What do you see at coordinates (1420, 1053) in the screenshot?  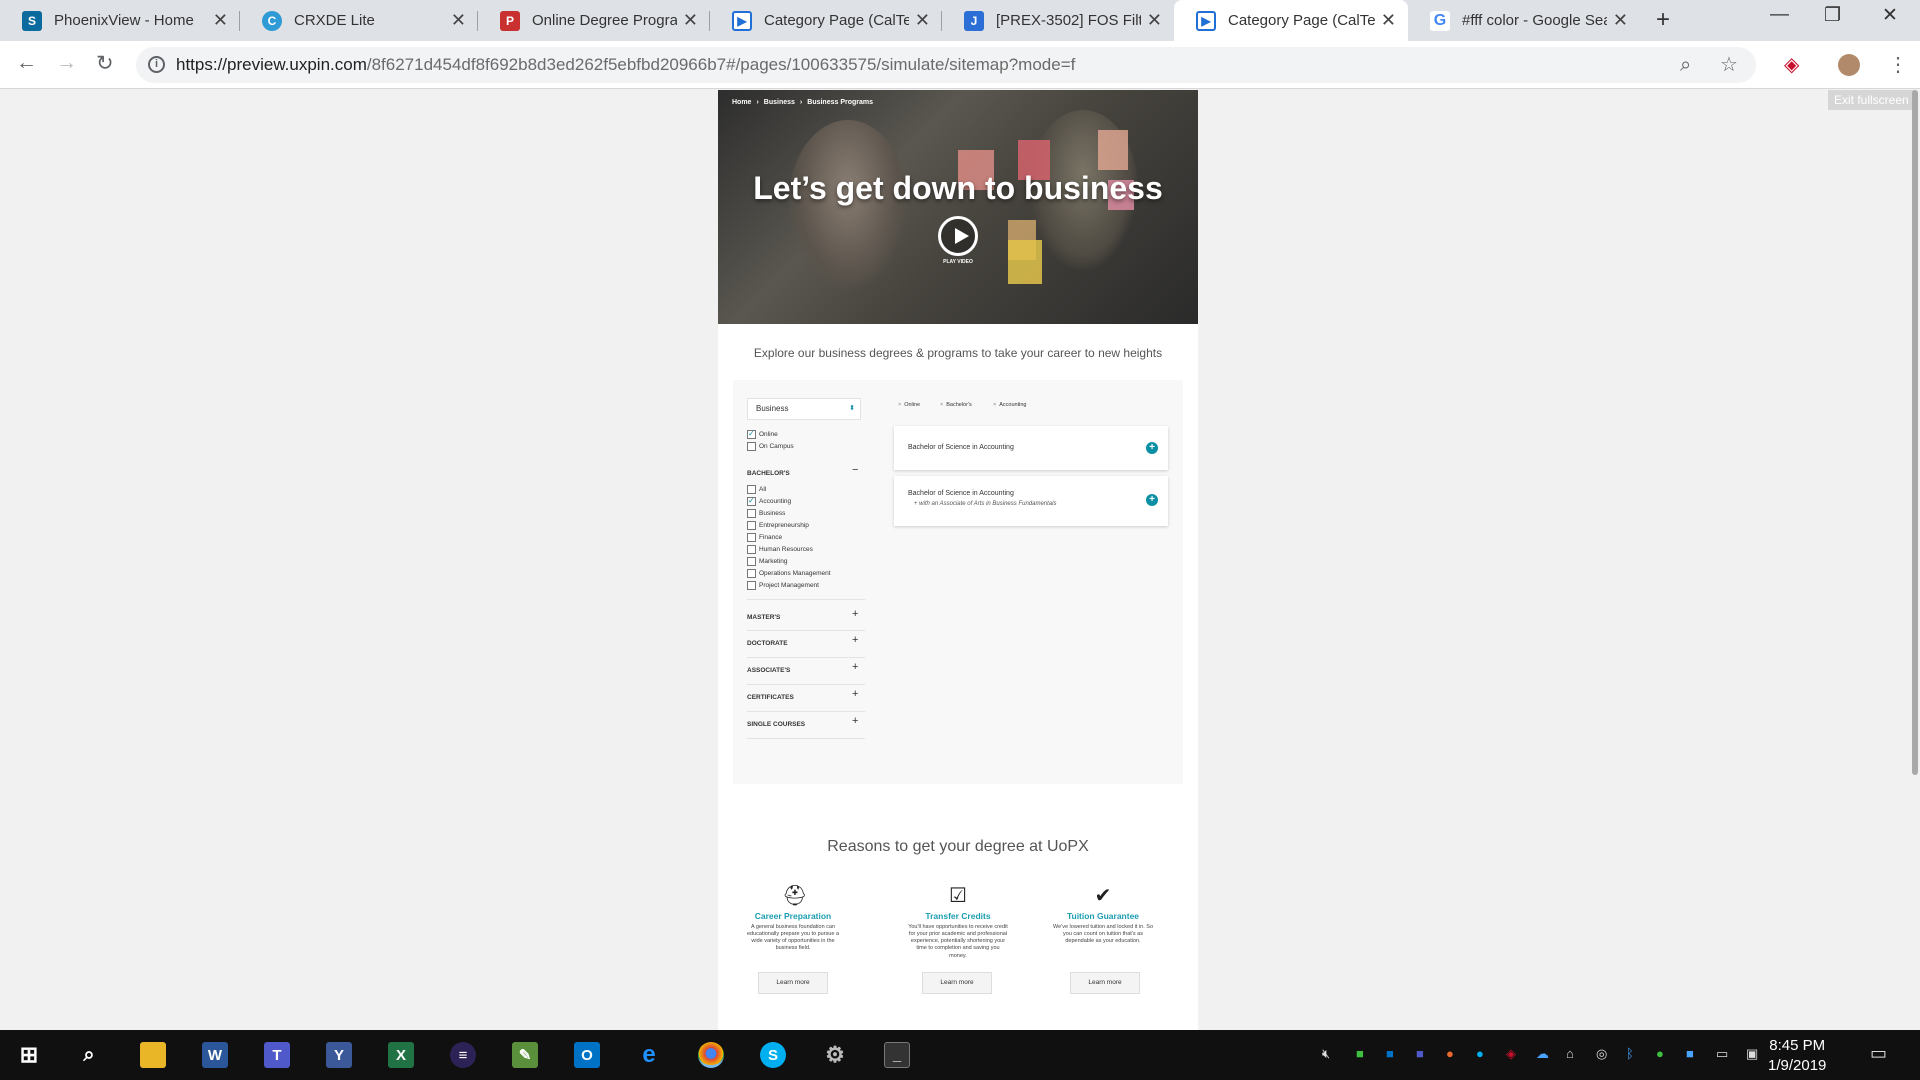 I see `teams-tray-icon: ■` at bounding box center [1420, 1053].